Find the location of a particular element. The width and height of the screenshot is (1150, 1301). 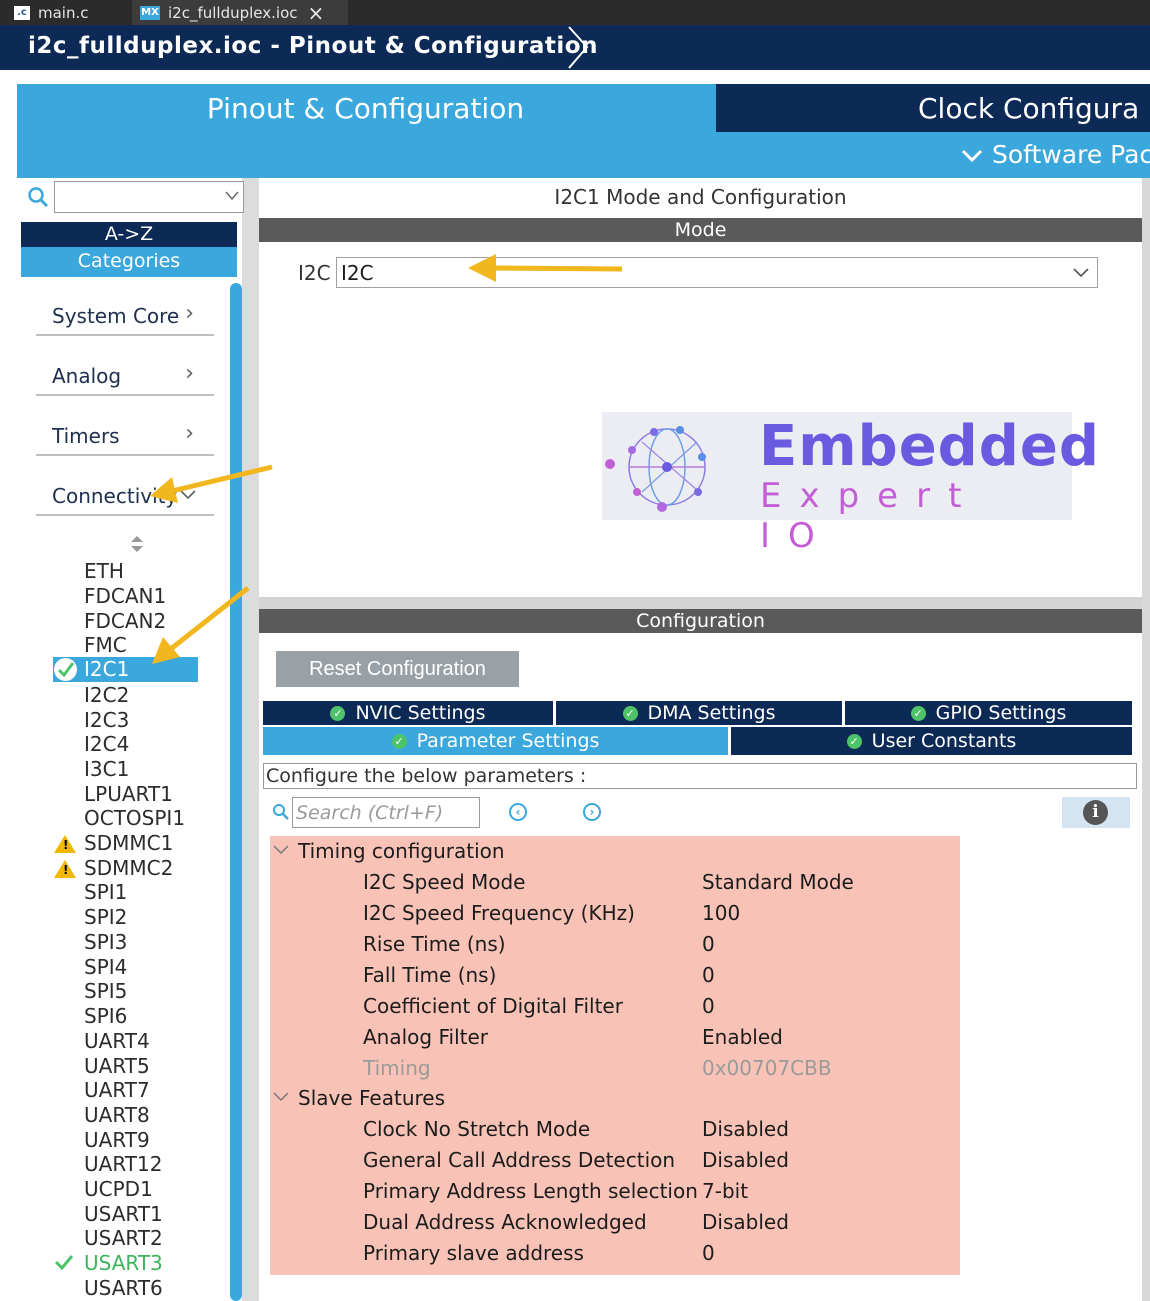

configuration-section-header: Configuration is located at coordinates (700, 621).